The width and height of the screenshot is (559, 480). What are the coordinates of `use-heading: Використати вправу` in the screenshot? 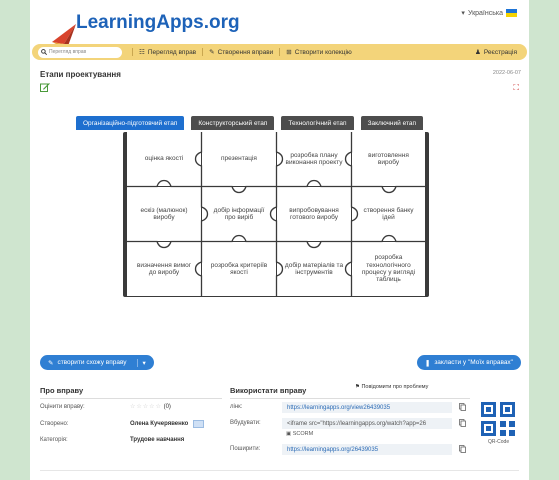 It's located at (268, 390).